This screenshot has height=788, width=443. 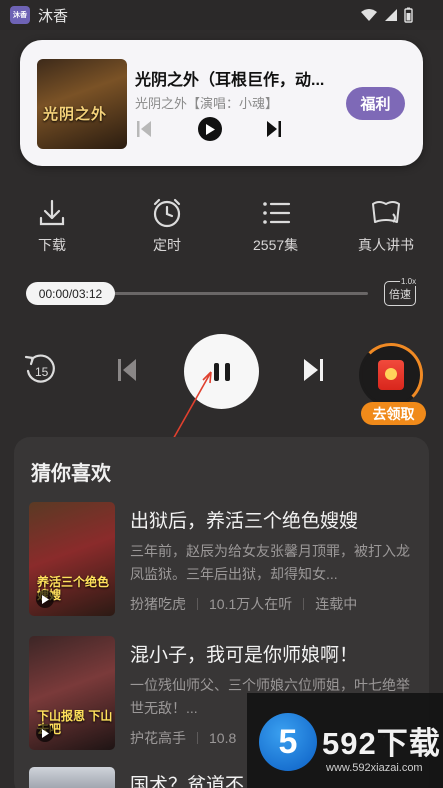 I want to click on book-cover-1: 养活三个绝色嫂嫂, so click(x=72, y=559).